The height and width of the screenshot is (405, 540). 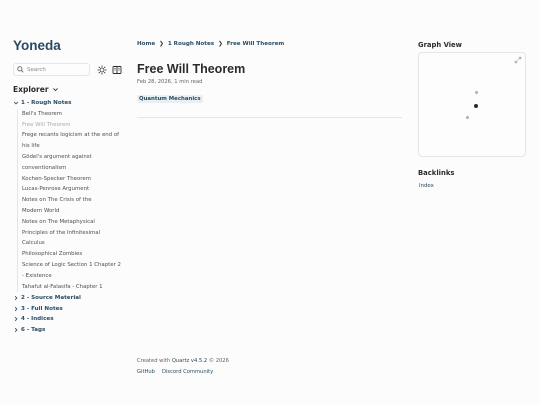 I want to click on folder-tags: 6 - Tags, so click(x=70, y=330).